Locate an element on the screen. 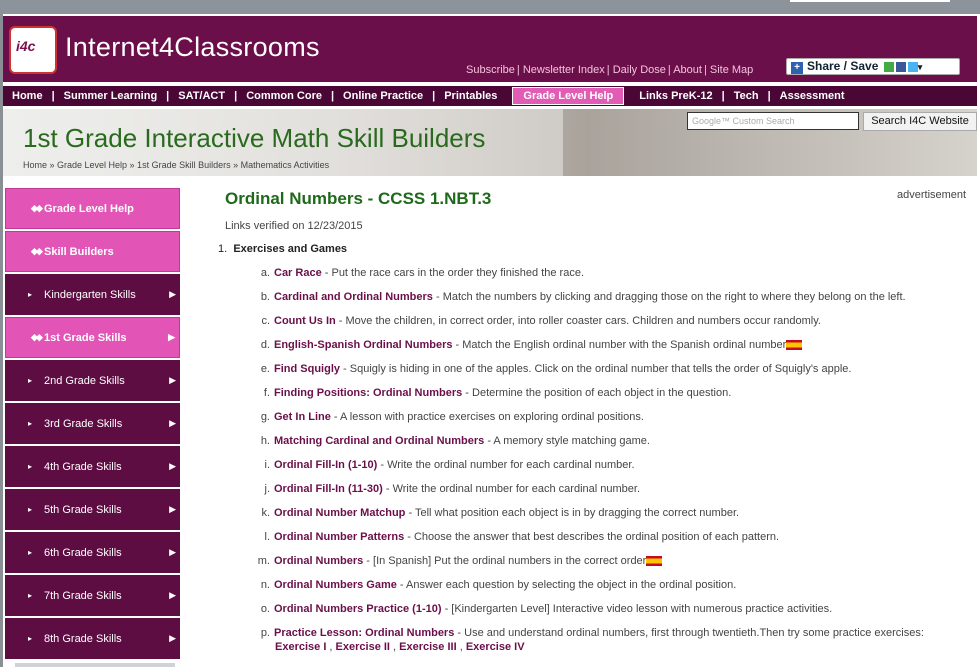 Image resolution: width=980 pixels, height=667 pixels. share-save-button: + Share / Save ▾ is located at coordinates (873, 66).